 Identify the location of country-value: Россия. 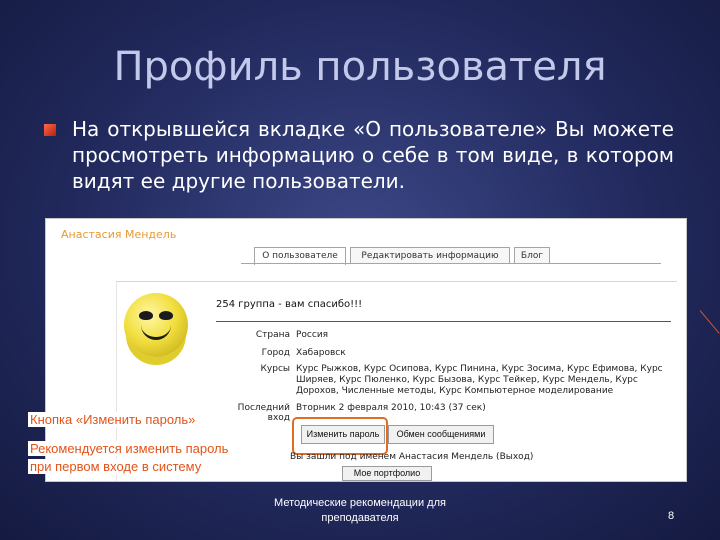
(312, 335).